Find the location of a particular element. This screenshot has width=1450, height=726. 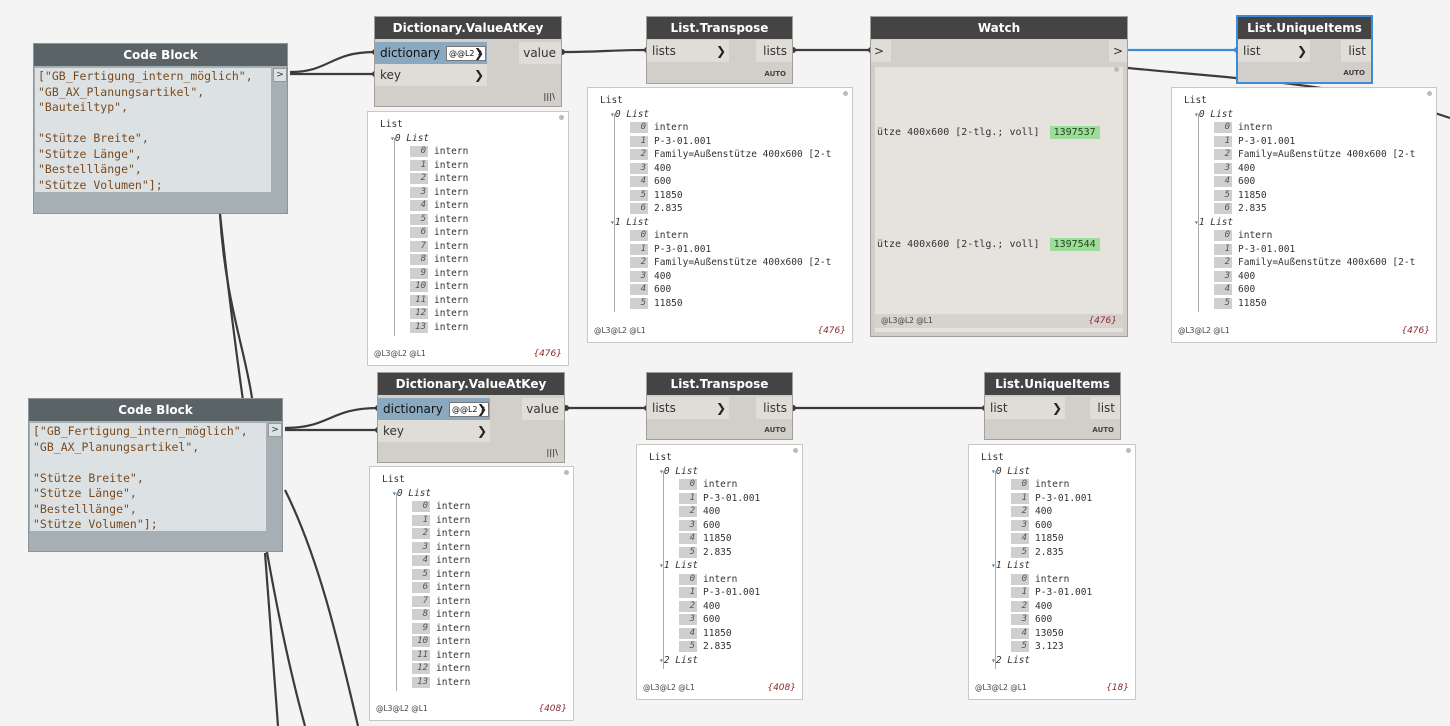

list-item: 4 11850 is located at coordinates (705, 538).